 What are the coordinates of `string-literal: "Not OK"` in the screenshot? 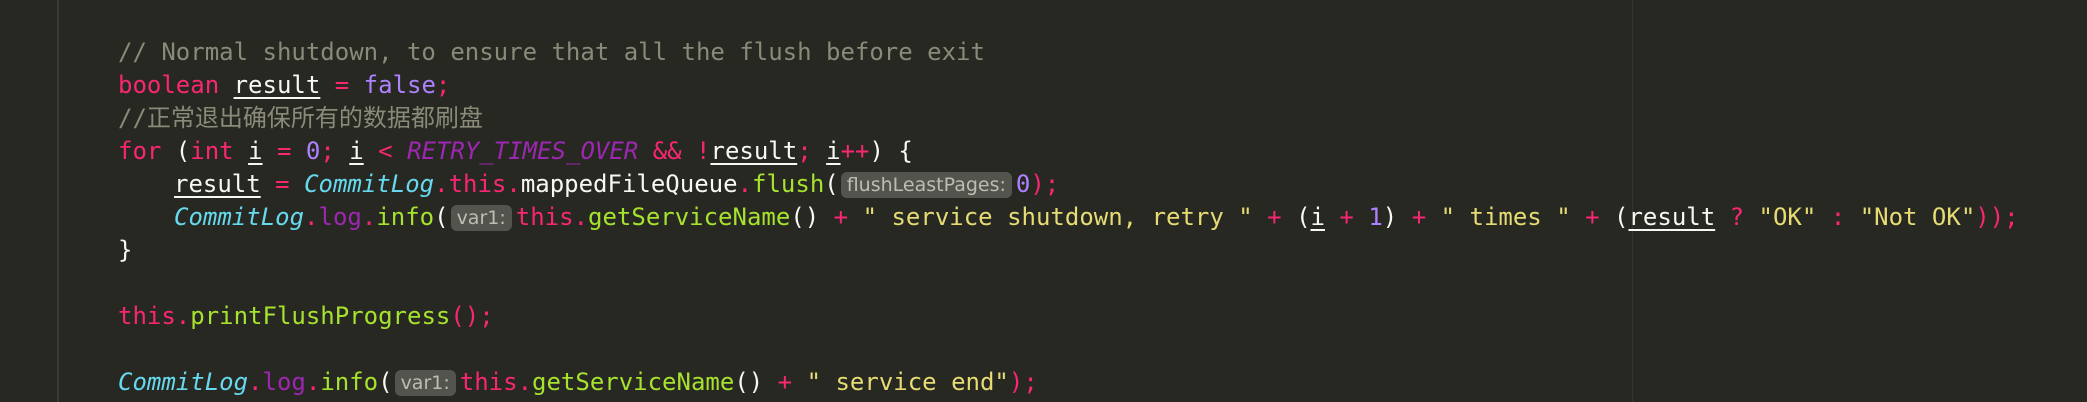 It's located at (1917, 217).